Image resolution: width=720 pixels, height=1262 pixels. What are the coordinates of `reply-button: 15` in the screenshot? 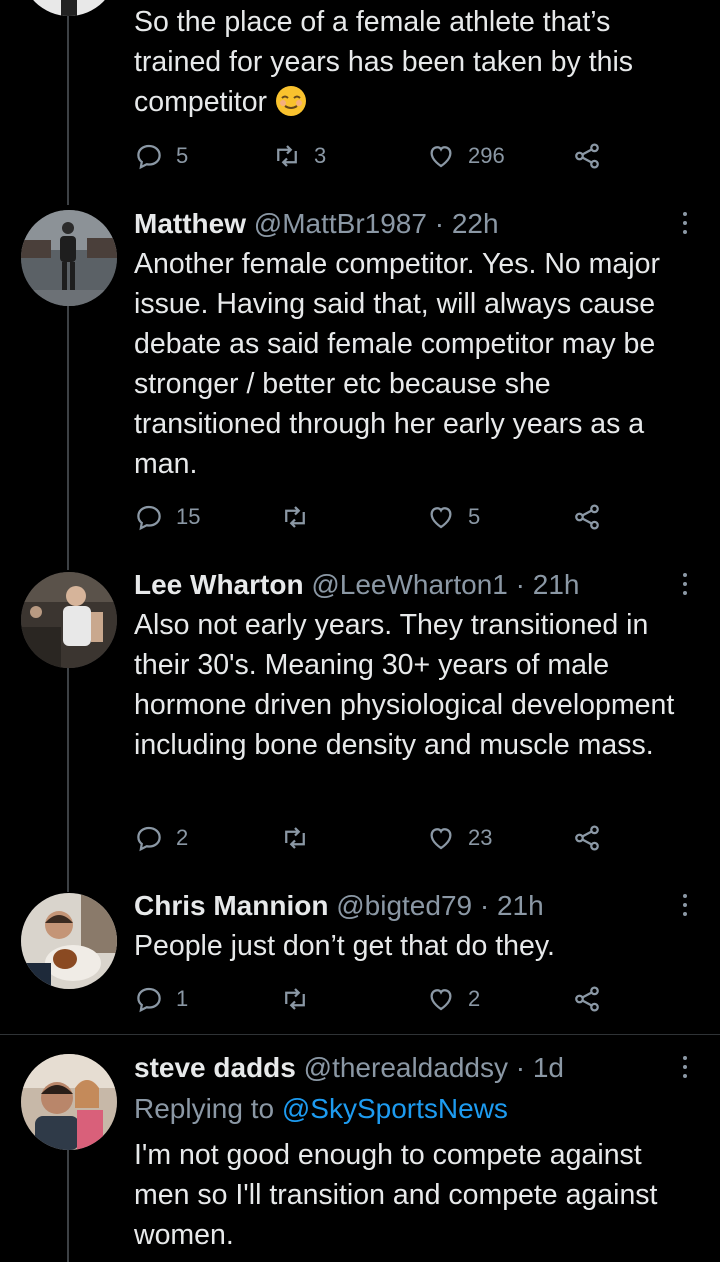 It's located at (167, 517).